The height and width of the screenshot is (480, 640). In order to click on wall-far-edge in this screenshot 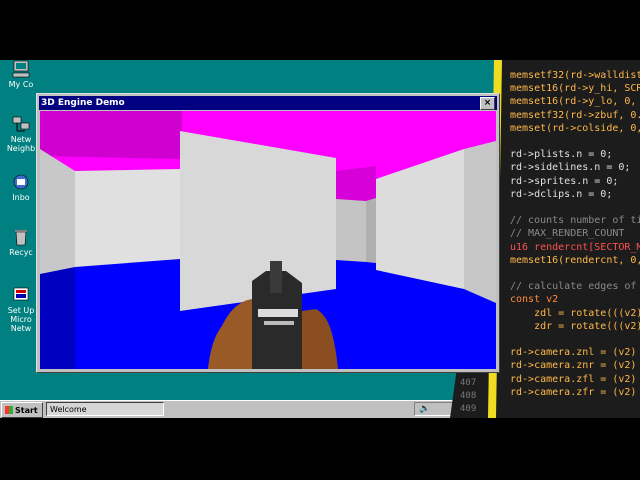, I will do `click(371, 230)`.